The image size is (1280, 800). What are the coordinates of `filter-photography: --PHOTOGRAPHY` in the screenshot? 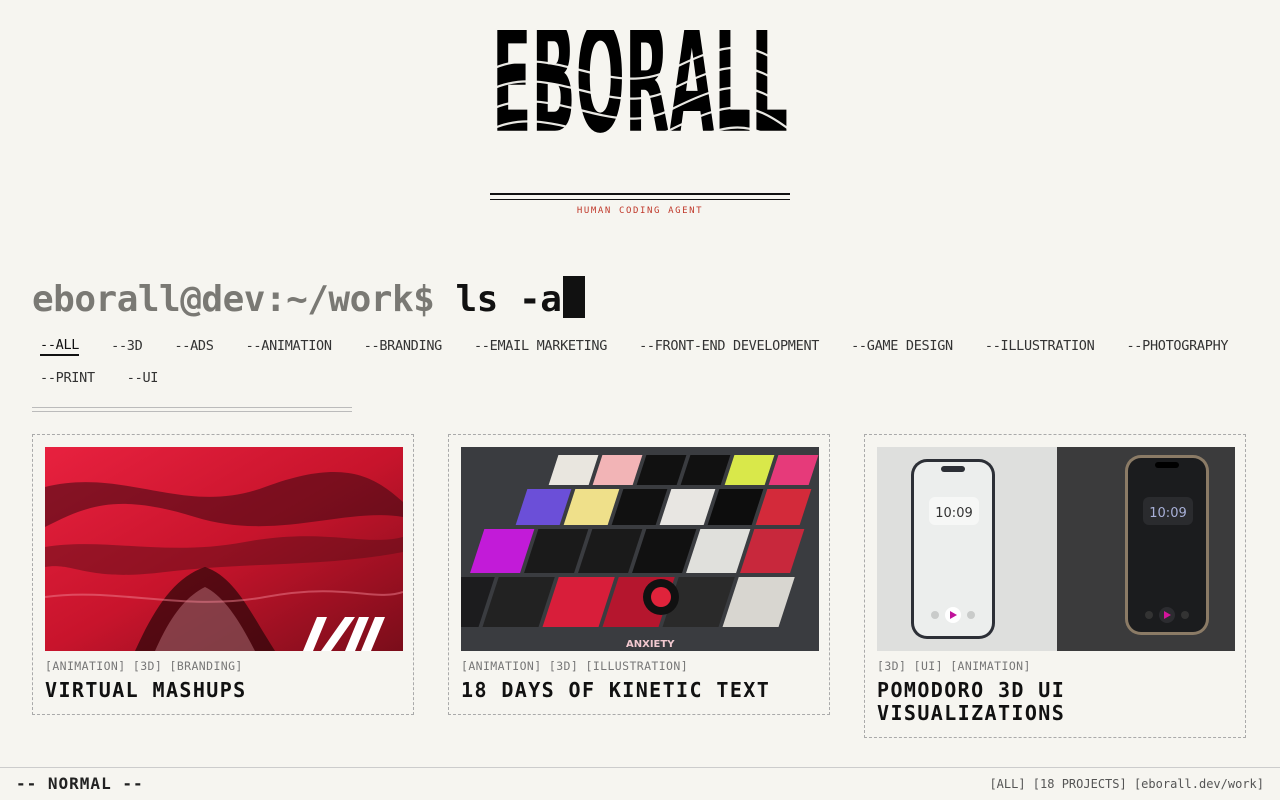 It's located at (1177, 346).